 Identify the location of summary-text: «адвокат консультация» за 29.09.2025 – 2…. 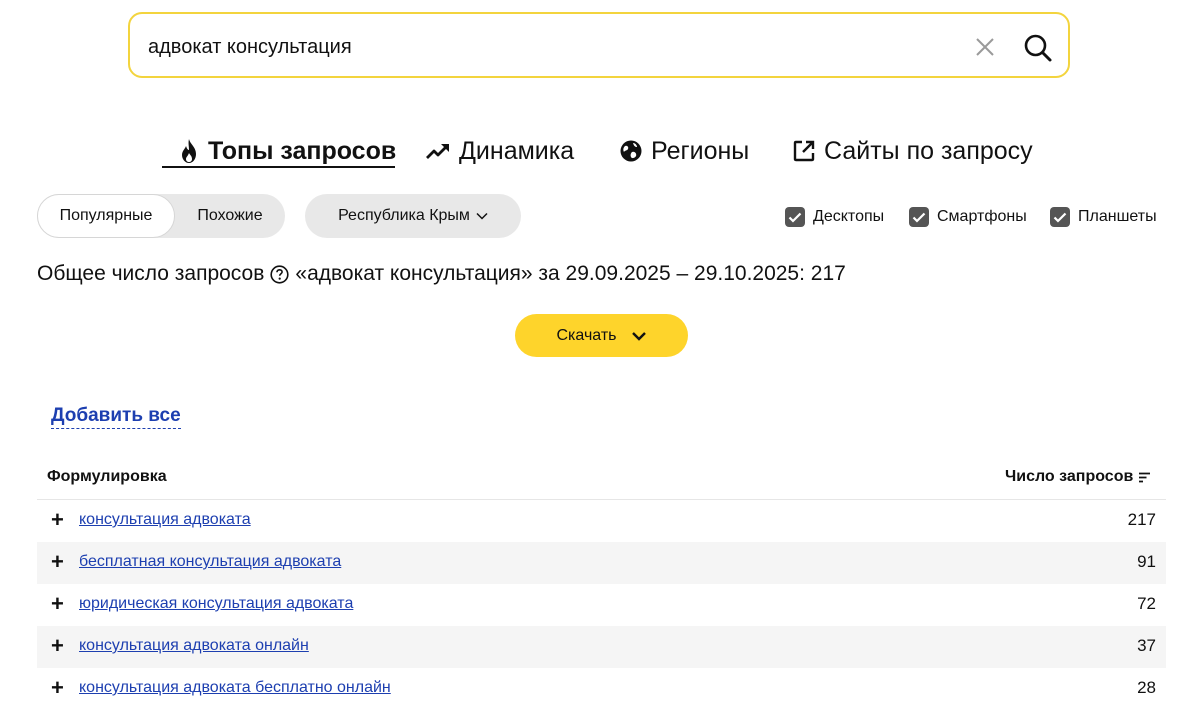
(570, 273).